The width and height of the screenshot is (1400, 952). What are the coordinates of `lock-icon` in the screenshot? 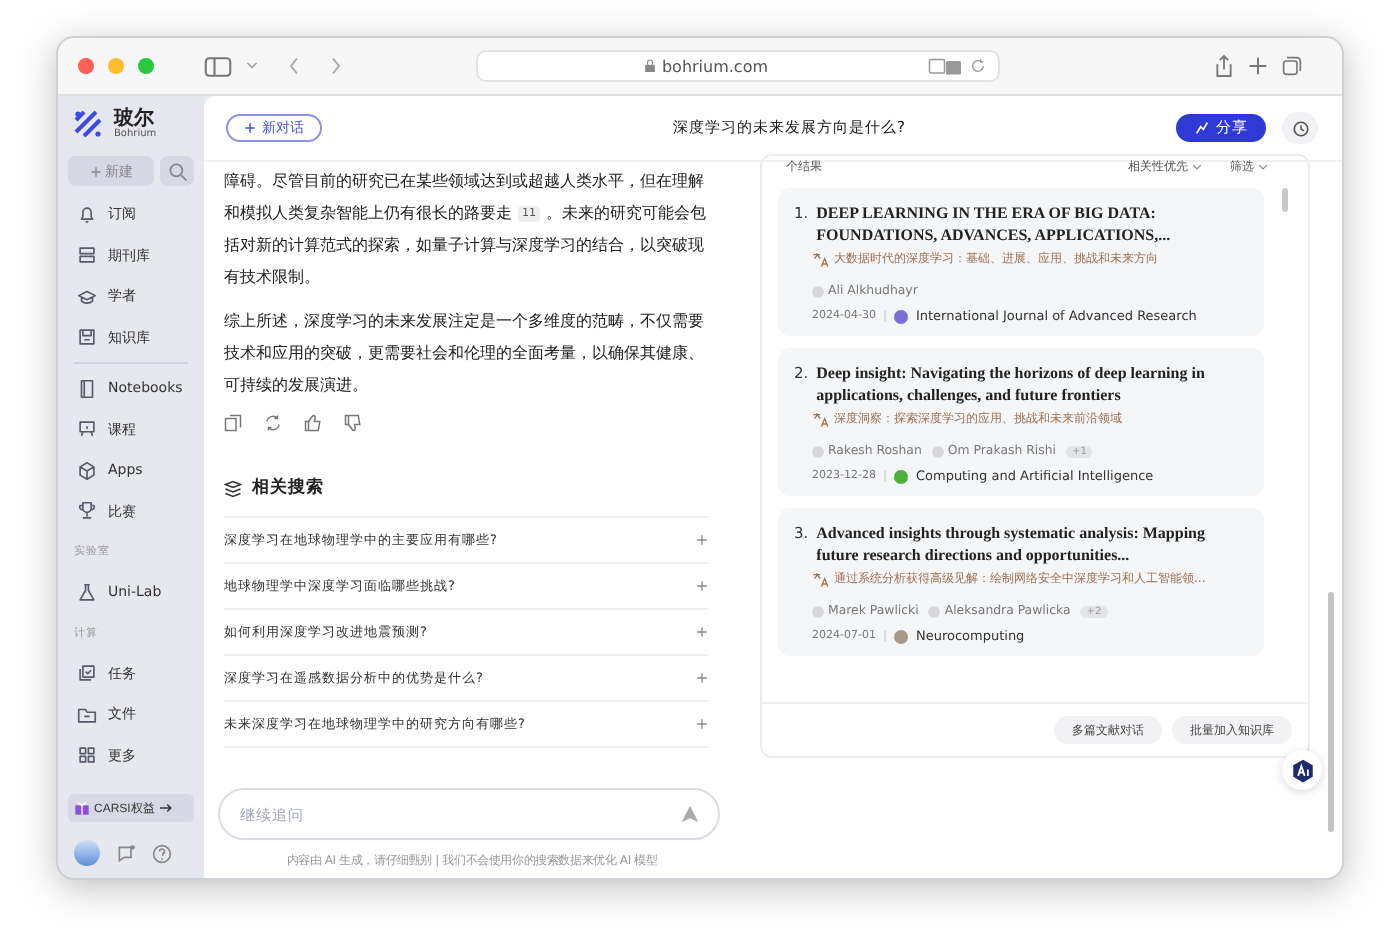 It's located at (649, 66).